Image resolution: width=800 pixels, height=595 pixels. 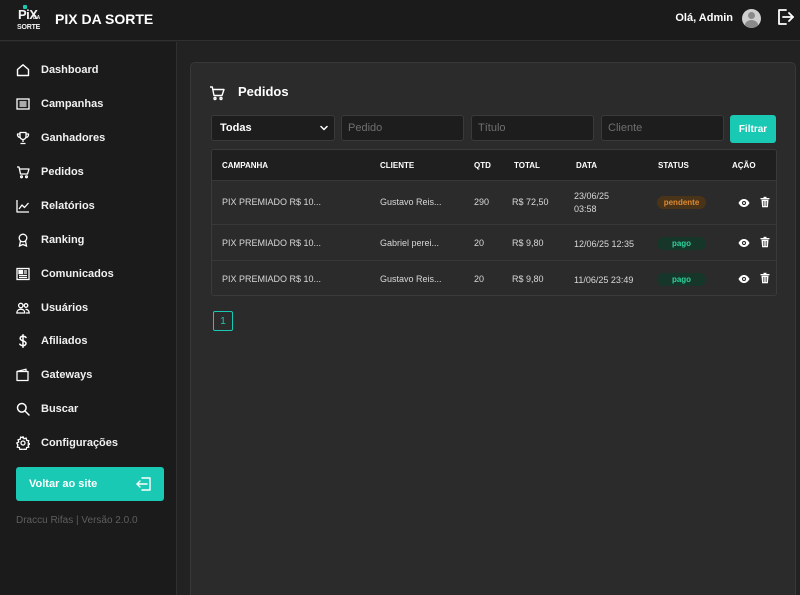 I want to click on gear-icon, so click(x=23, y=443).